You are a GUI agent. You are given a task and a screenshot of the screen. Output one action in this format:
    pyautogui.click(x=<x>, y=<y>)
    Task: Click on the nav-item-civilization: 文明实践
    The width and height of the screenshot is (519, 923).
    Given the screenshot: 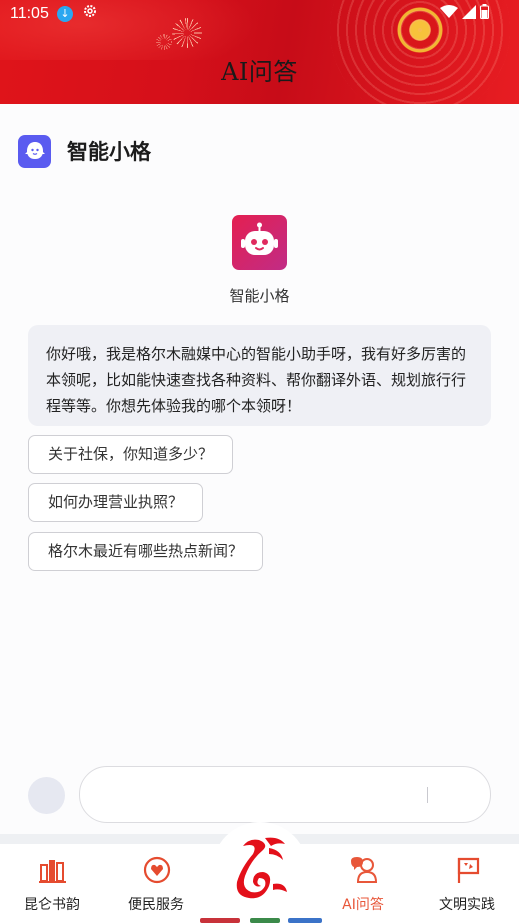 What is the action you would take?
    pyautogui.click(x=467, y=883)
    